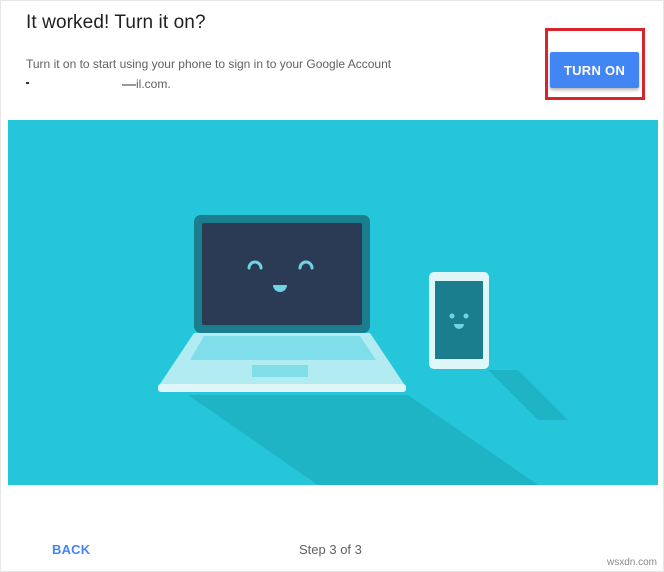 The image size is (664, 572). I want to click on phone-shadow, so click(528, 395).